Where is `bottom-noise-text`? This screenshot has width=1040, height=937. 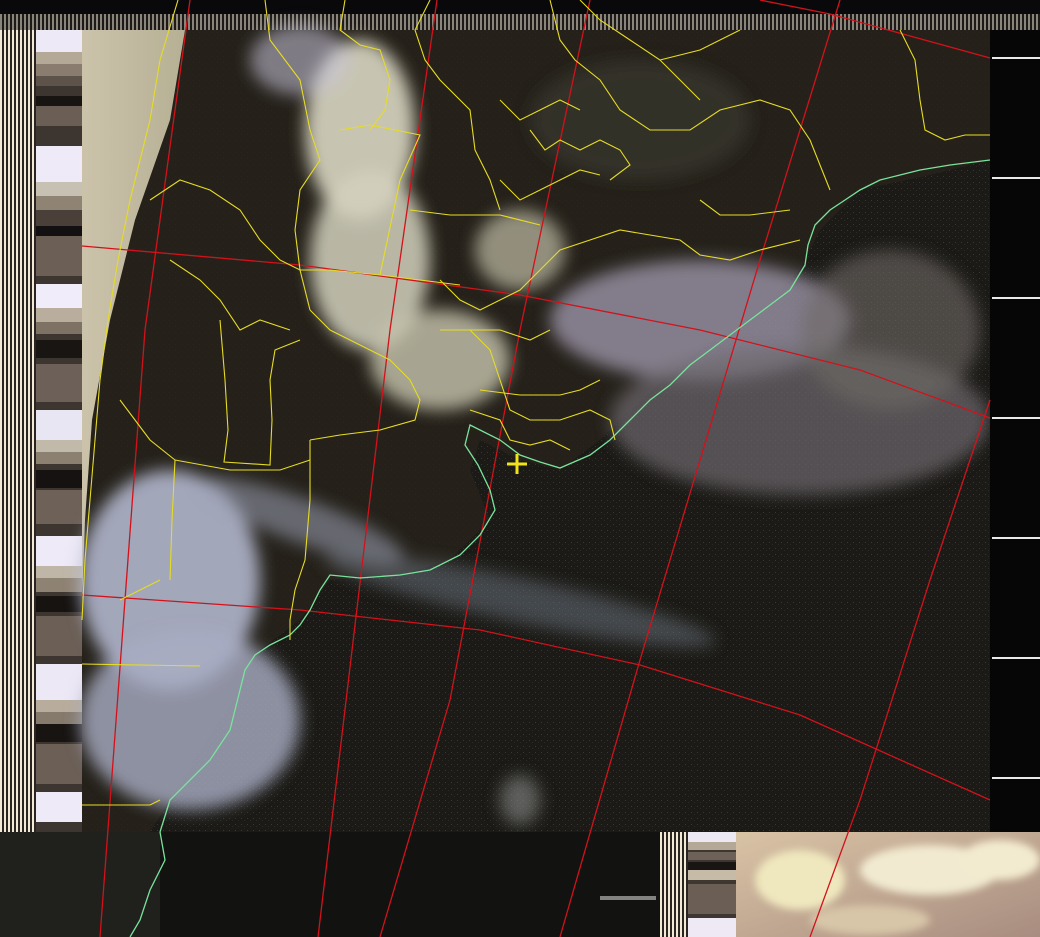 bottom-noise-text is located at coordinates (628, 898).